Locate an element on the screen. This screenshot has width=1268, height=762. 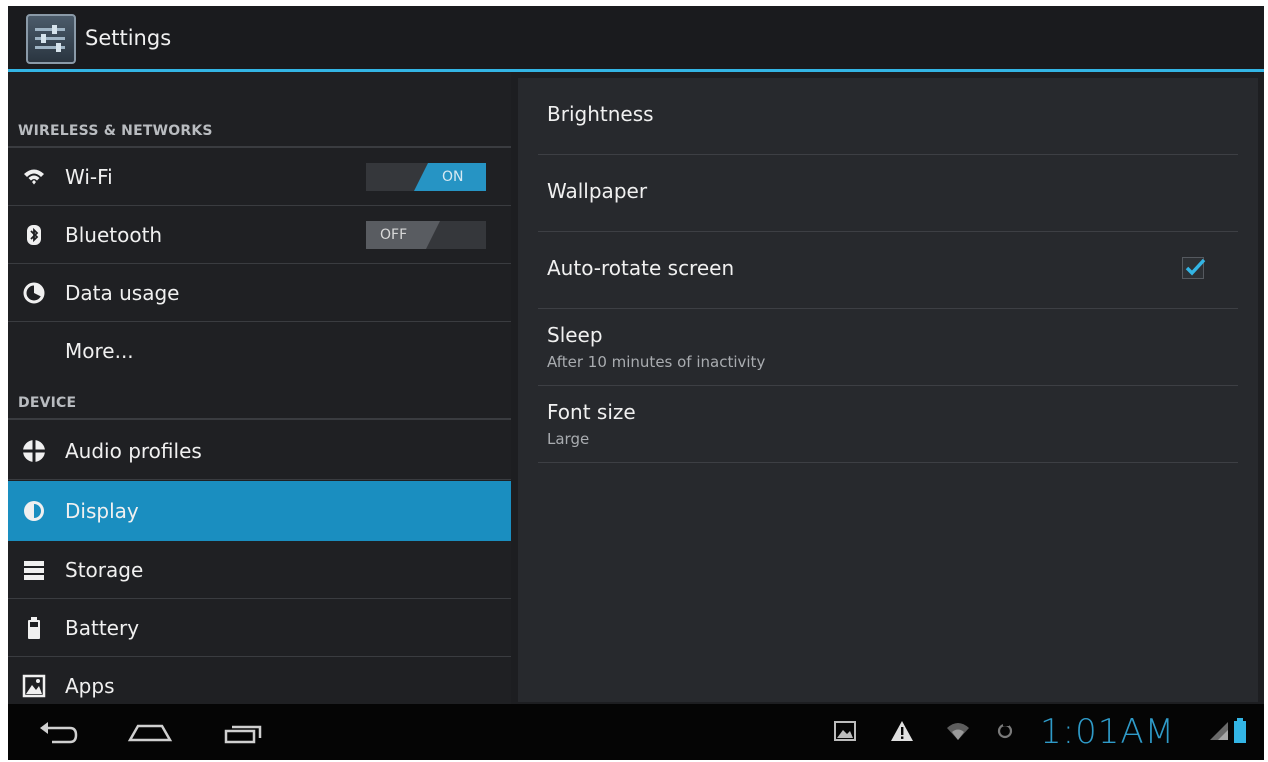
sidebar-item-storage: Storage is located at coordinates (259, 570).